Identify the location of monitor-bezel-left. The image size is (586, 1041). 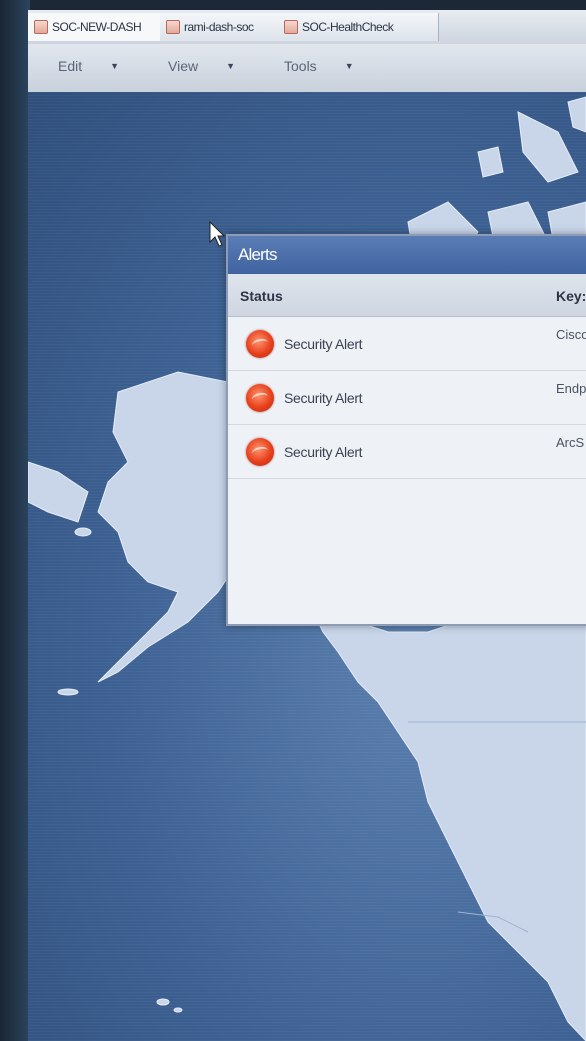
(15, 520).